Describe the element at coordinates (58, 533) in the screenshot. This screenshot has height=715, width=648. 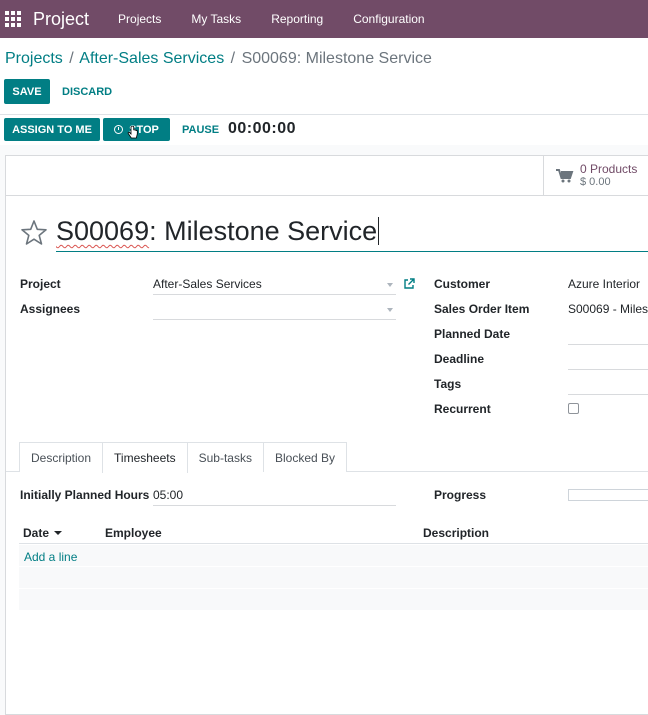
I see `sort-down-icon` at that location.